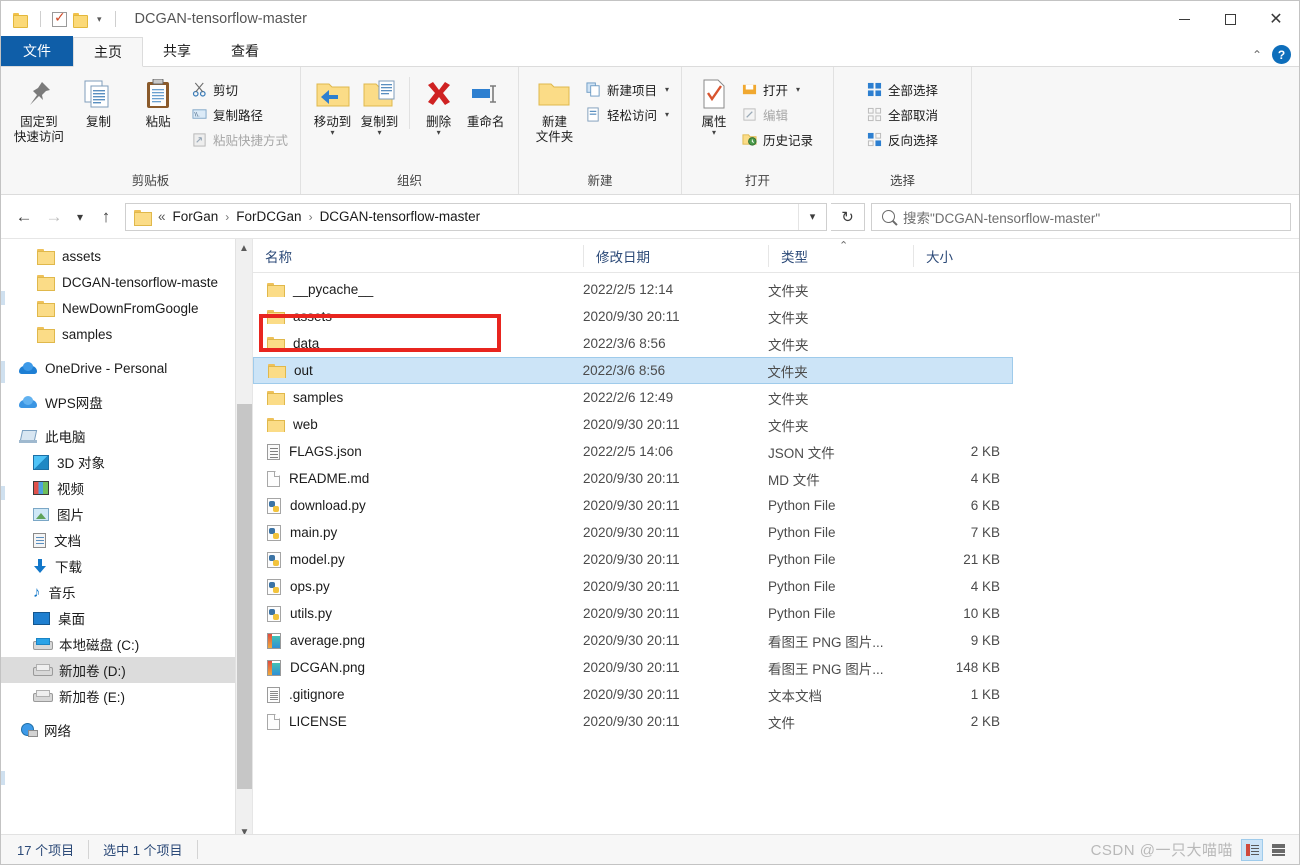 This screenshot has width=1300, height=865. I want to click on sidebar-scrollbar: ▲ ▼, so click(243, 540).